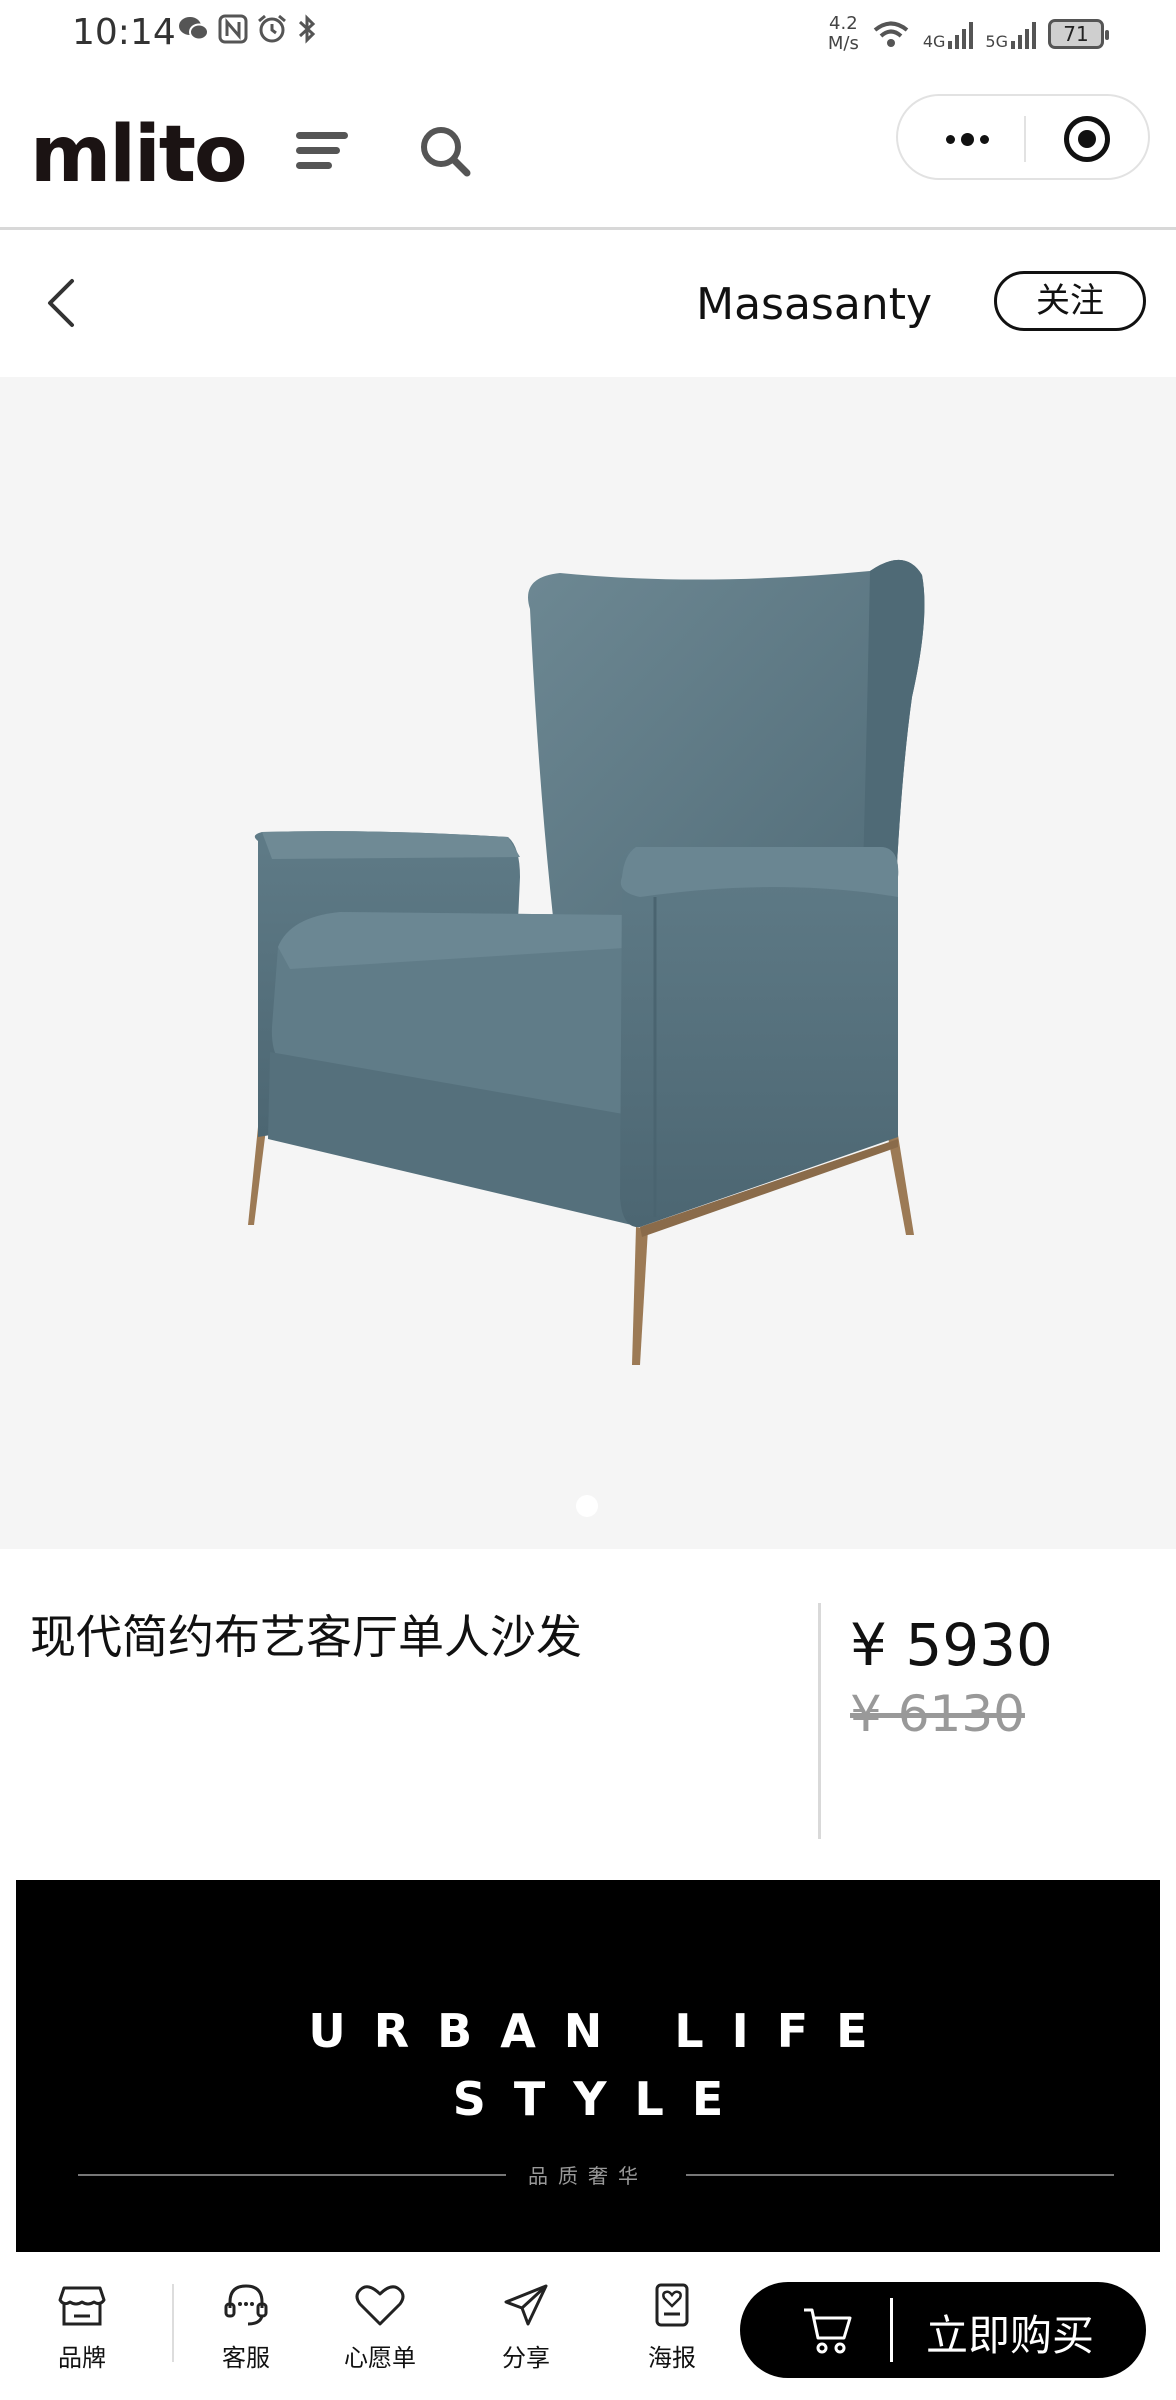  I want to click on wishlist-label: 心愿单, so click(380, 2358).